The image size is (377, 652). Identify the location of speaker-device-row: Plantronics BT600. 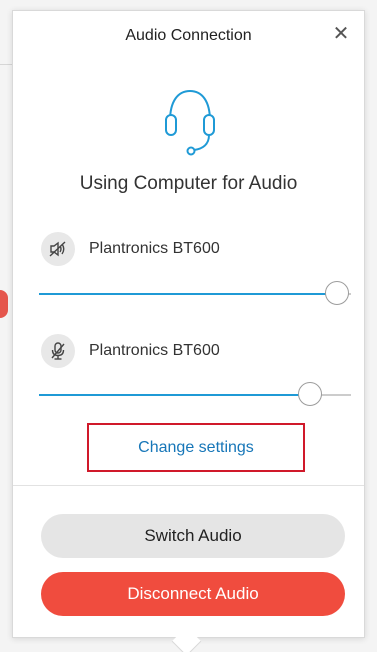
(130, 249).